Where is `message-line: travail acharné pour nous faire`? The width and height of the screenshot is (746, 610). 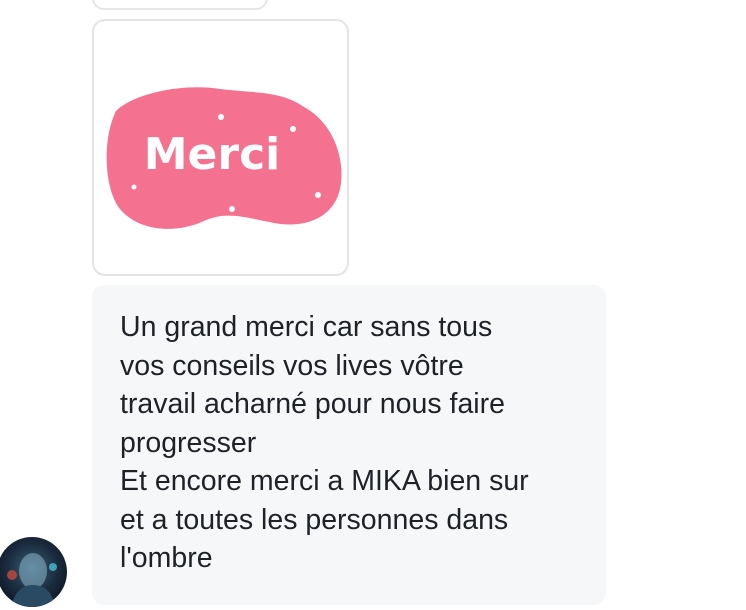
message-line: travail acharné pour nous faire is located at coordinates (312, 404).